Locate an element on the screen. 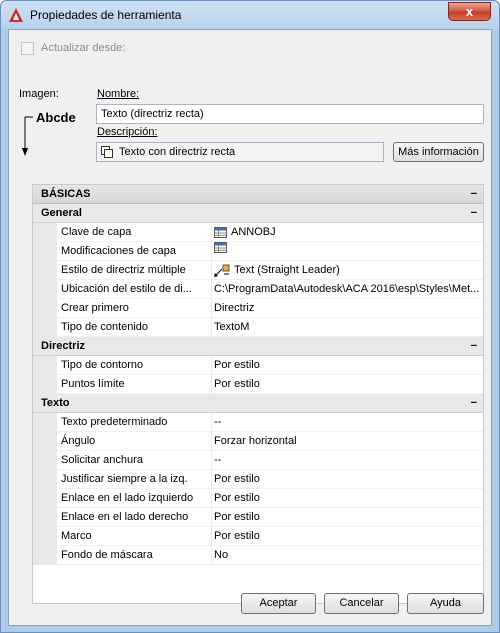  property-row: Justificar siempre a la izq. Por estilo is located at coordinates (258, 479).